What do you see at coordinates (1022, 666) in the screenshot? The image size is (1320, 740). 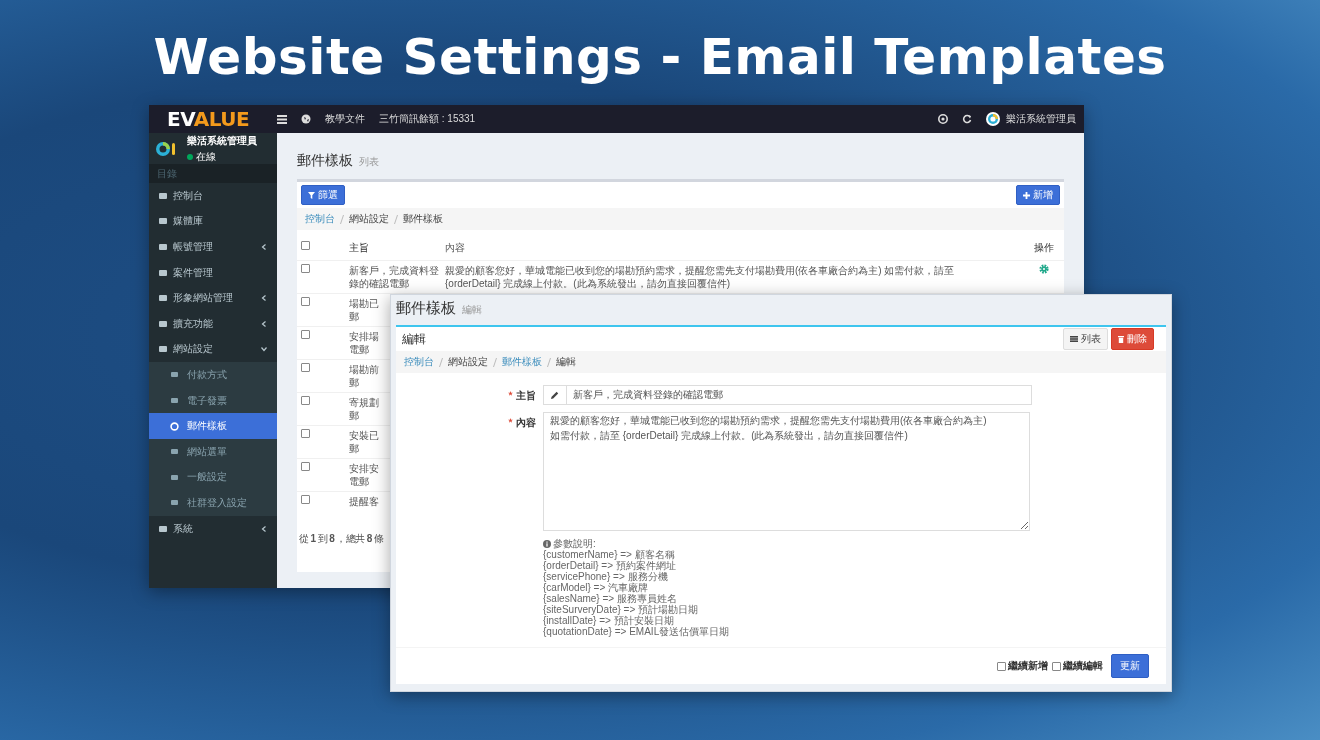 I see `option-checkbox: 繼續新增` at bounding box center [1022, 666].